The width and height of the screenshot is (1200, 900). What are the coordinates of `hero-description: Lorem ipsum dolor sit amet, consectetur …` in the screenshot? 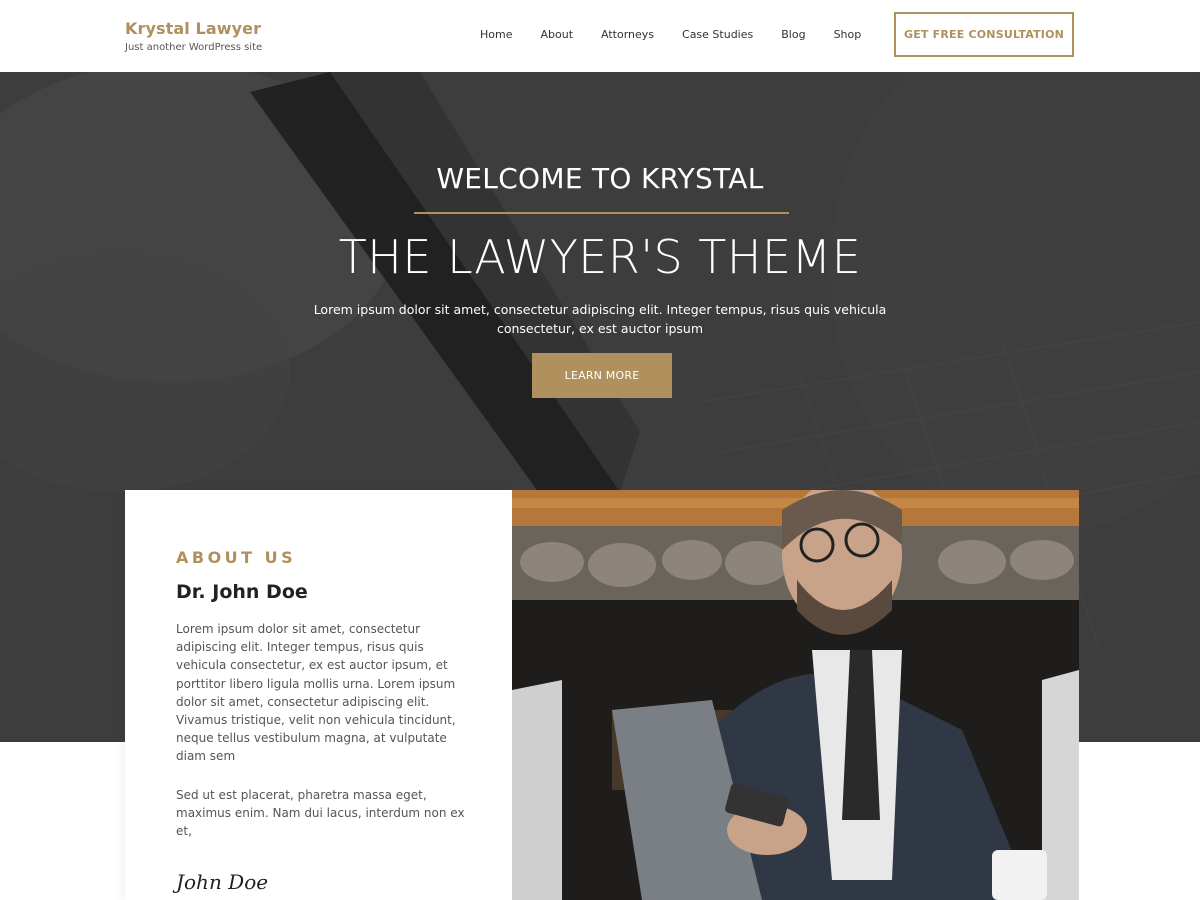 It's located at (600, 319).